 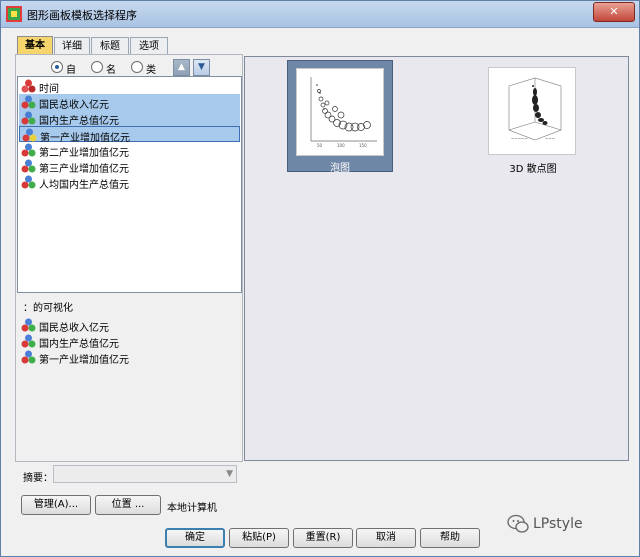 I want to click on gallery-item-3d-scatter: ~~~~~ ~~~ 3D 散点图, so click(x=533, y=117).